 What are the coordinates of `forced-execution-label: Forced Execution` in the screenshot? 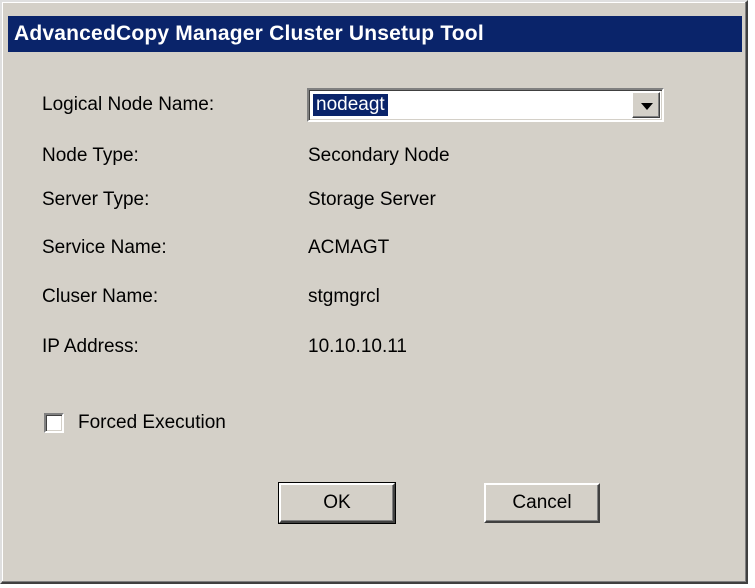 It's located at (152, 423).